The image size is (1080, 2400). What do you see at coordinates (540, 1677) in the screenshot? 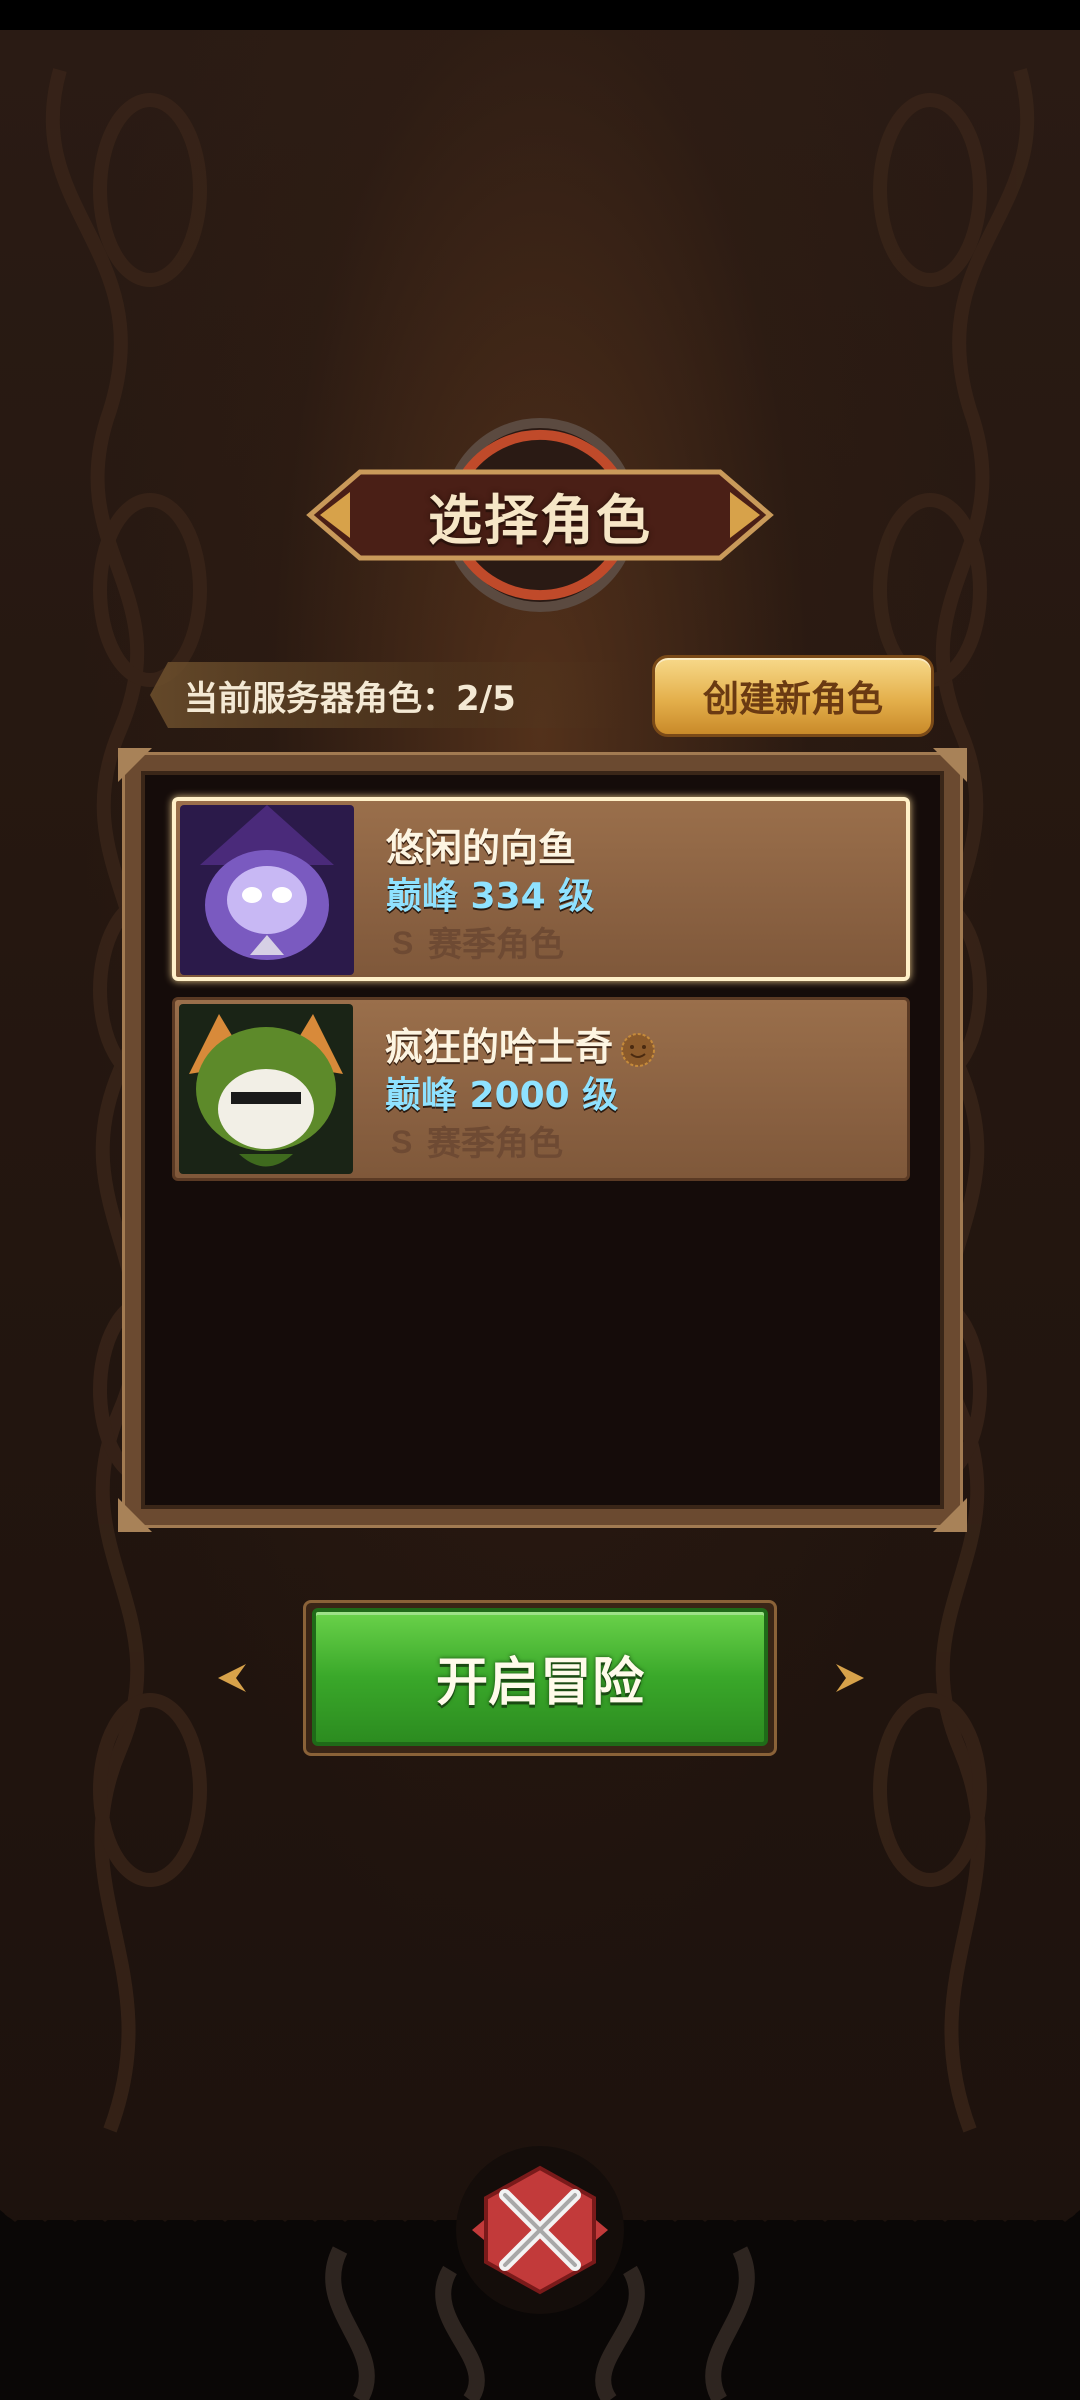
I see `start-adventure-button: 开启冒险` at bounding box center [540, 1677].